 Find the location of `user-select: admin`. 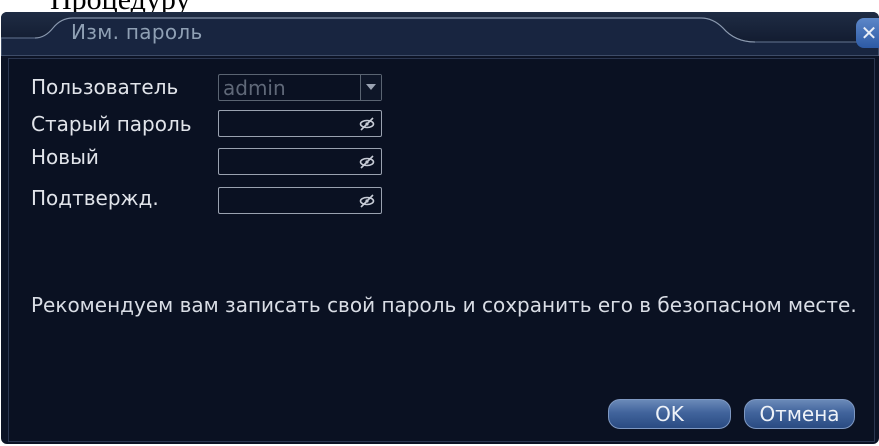

user-select: admin is located at coordinates (300, 87).